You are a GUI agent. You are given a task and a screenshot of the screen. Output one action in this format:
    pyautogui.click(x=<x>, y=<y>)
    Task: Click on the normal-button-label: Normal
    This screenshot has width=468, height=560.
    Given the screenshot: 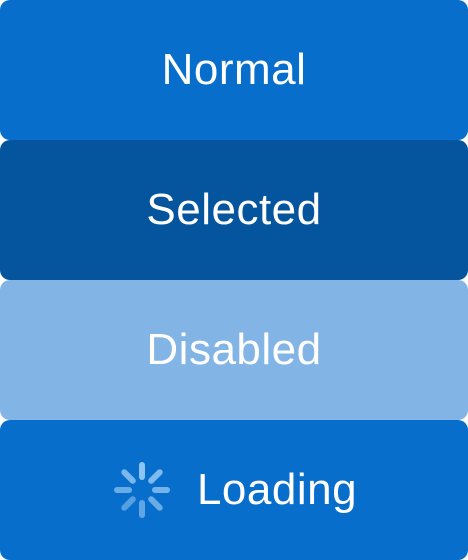 What is the action you would take?
    pyautogui.click(x=234, y=69)
    